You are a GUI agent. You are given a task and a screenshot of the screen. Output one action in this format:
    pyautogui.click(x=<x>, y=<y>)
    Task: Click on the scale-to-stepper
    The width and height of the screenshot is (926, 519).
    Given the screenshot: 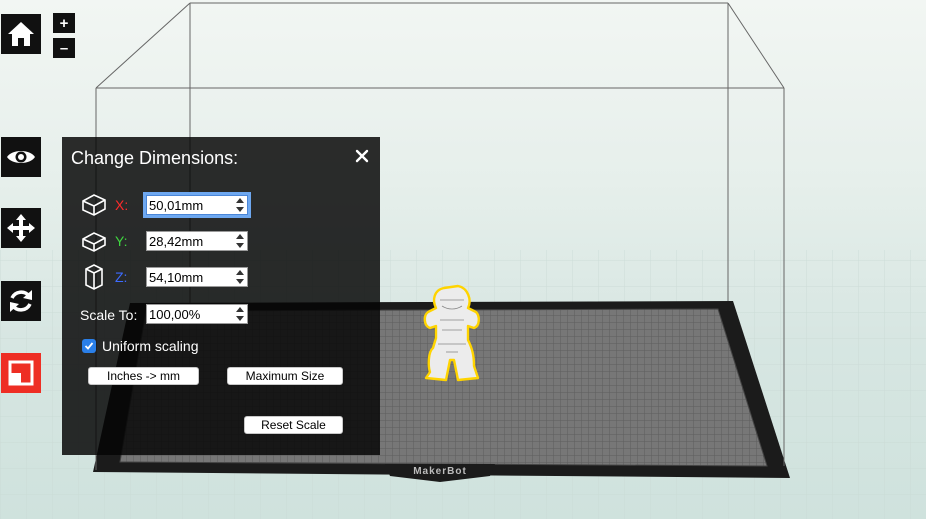 What is the action you would take?
    pyautogui.click(x=240, y=314)
    